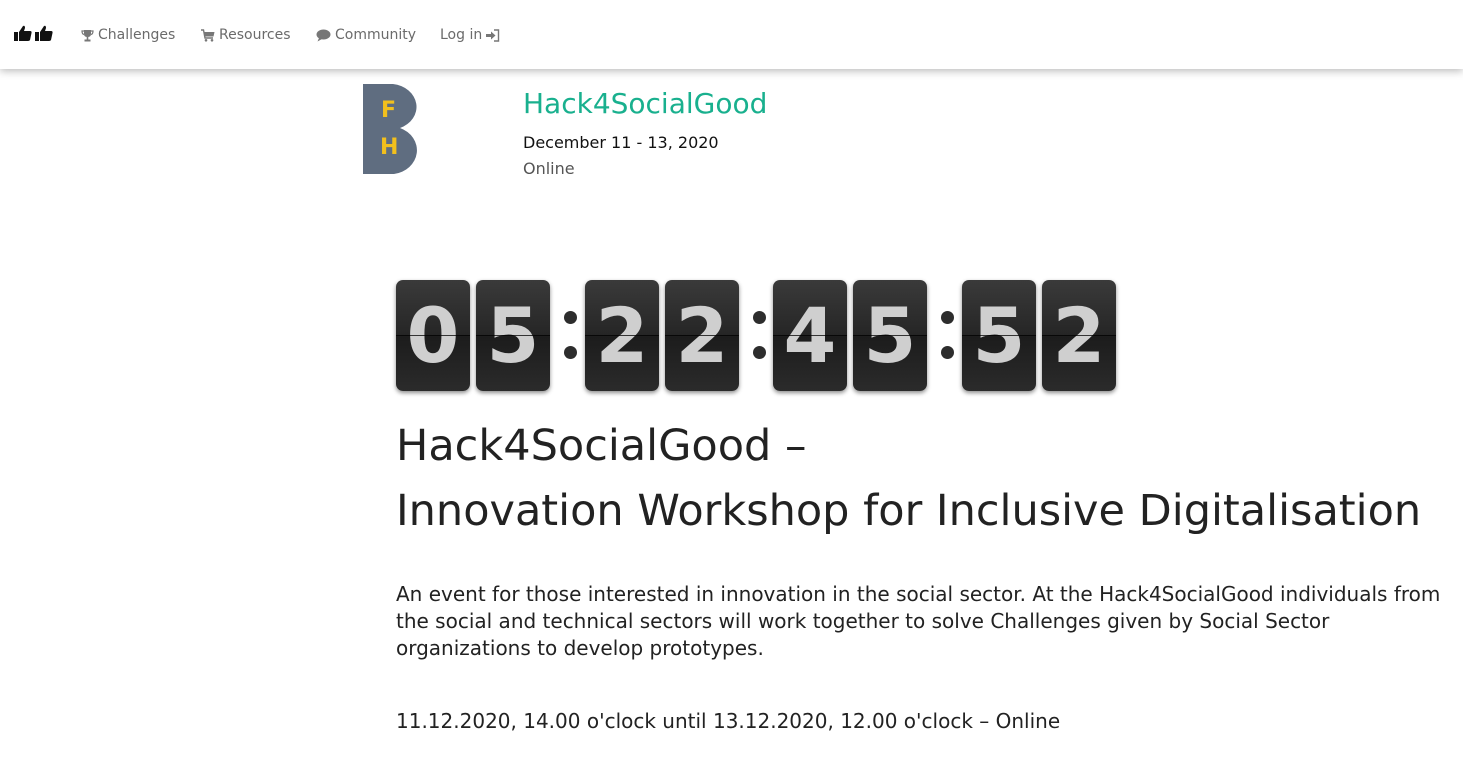 The height and width of the screenshot is (761, 1463). I want to click on event-dates: December 11 - 13, 2020, so click(621, 142).